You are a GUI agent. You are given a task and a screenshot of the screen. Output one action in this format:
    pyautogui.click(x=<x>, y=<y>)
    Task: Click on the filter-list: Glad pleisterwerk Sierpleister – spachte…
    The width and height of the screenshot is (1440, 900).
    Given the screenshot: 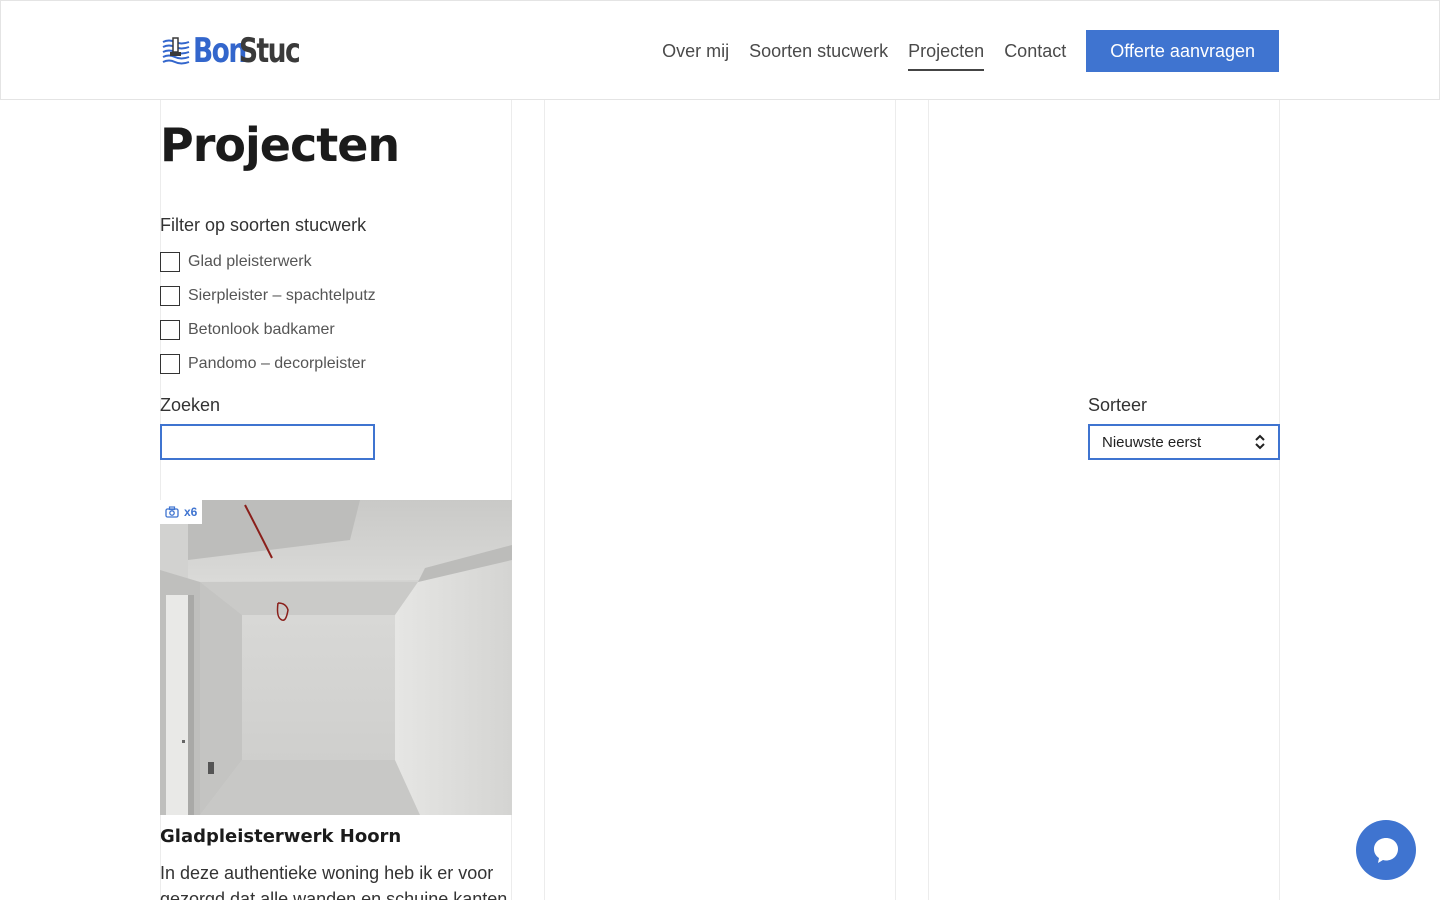 What is the action you would take?
    pyautogui.click(x=268, y=320)
    